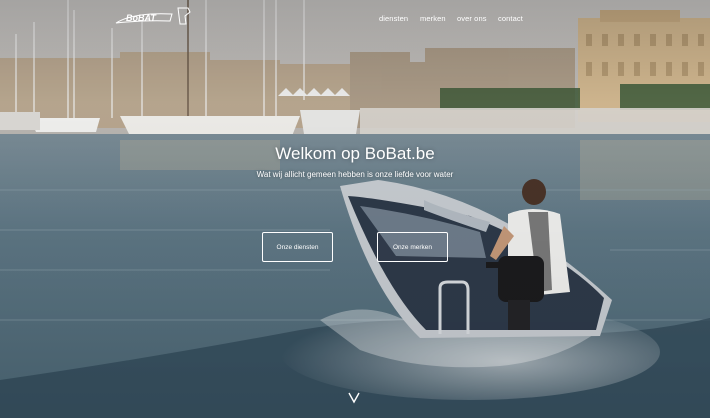  I want to click on nav-item-diensten: diensten, so click(393, 18).